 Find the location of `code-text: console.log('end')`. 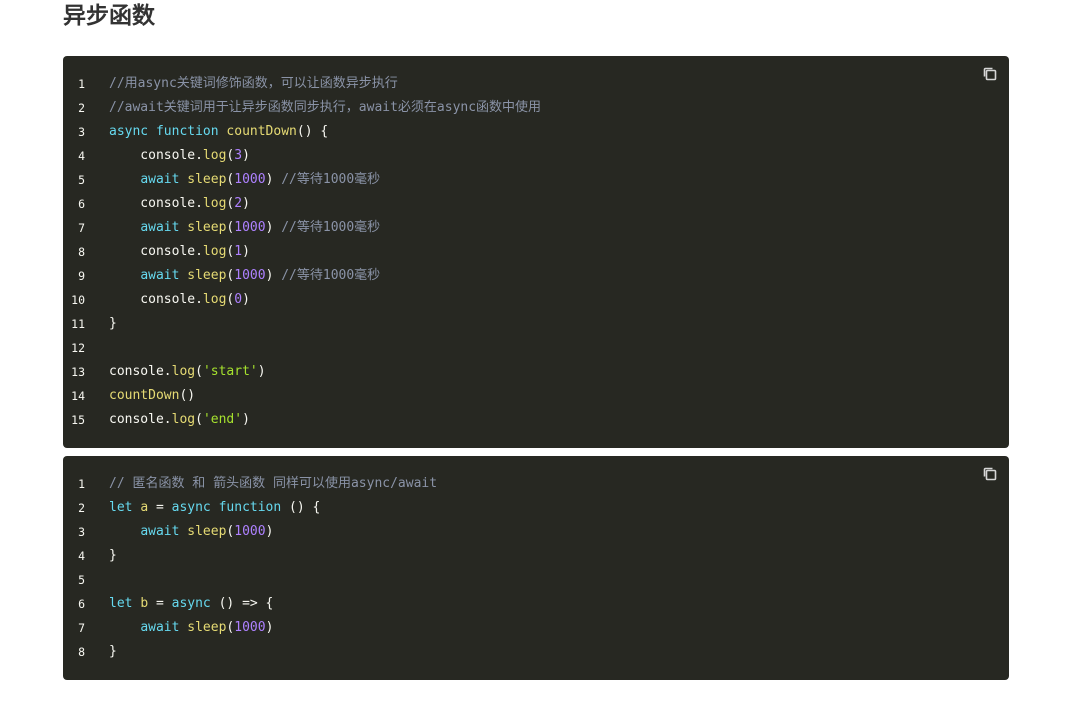

code-text: console.log('end') is located at coordinates (179, 420).